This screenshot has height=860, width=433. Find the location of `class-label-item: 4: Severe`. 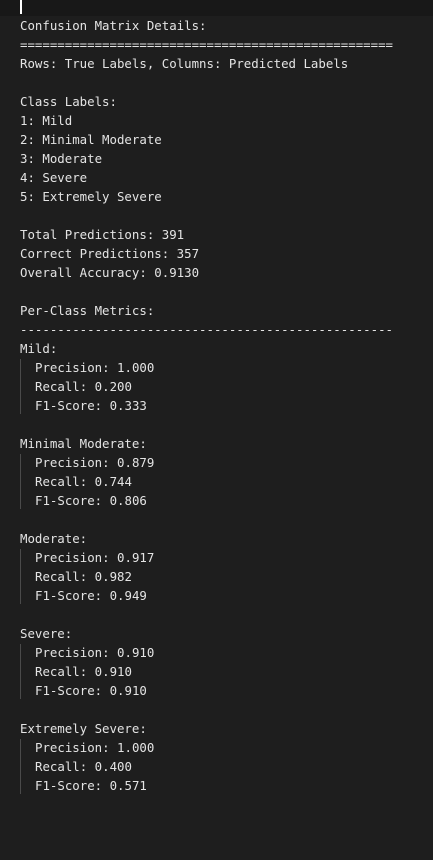

class-label-item: 4: Severe is located at coordinates (54, 177).